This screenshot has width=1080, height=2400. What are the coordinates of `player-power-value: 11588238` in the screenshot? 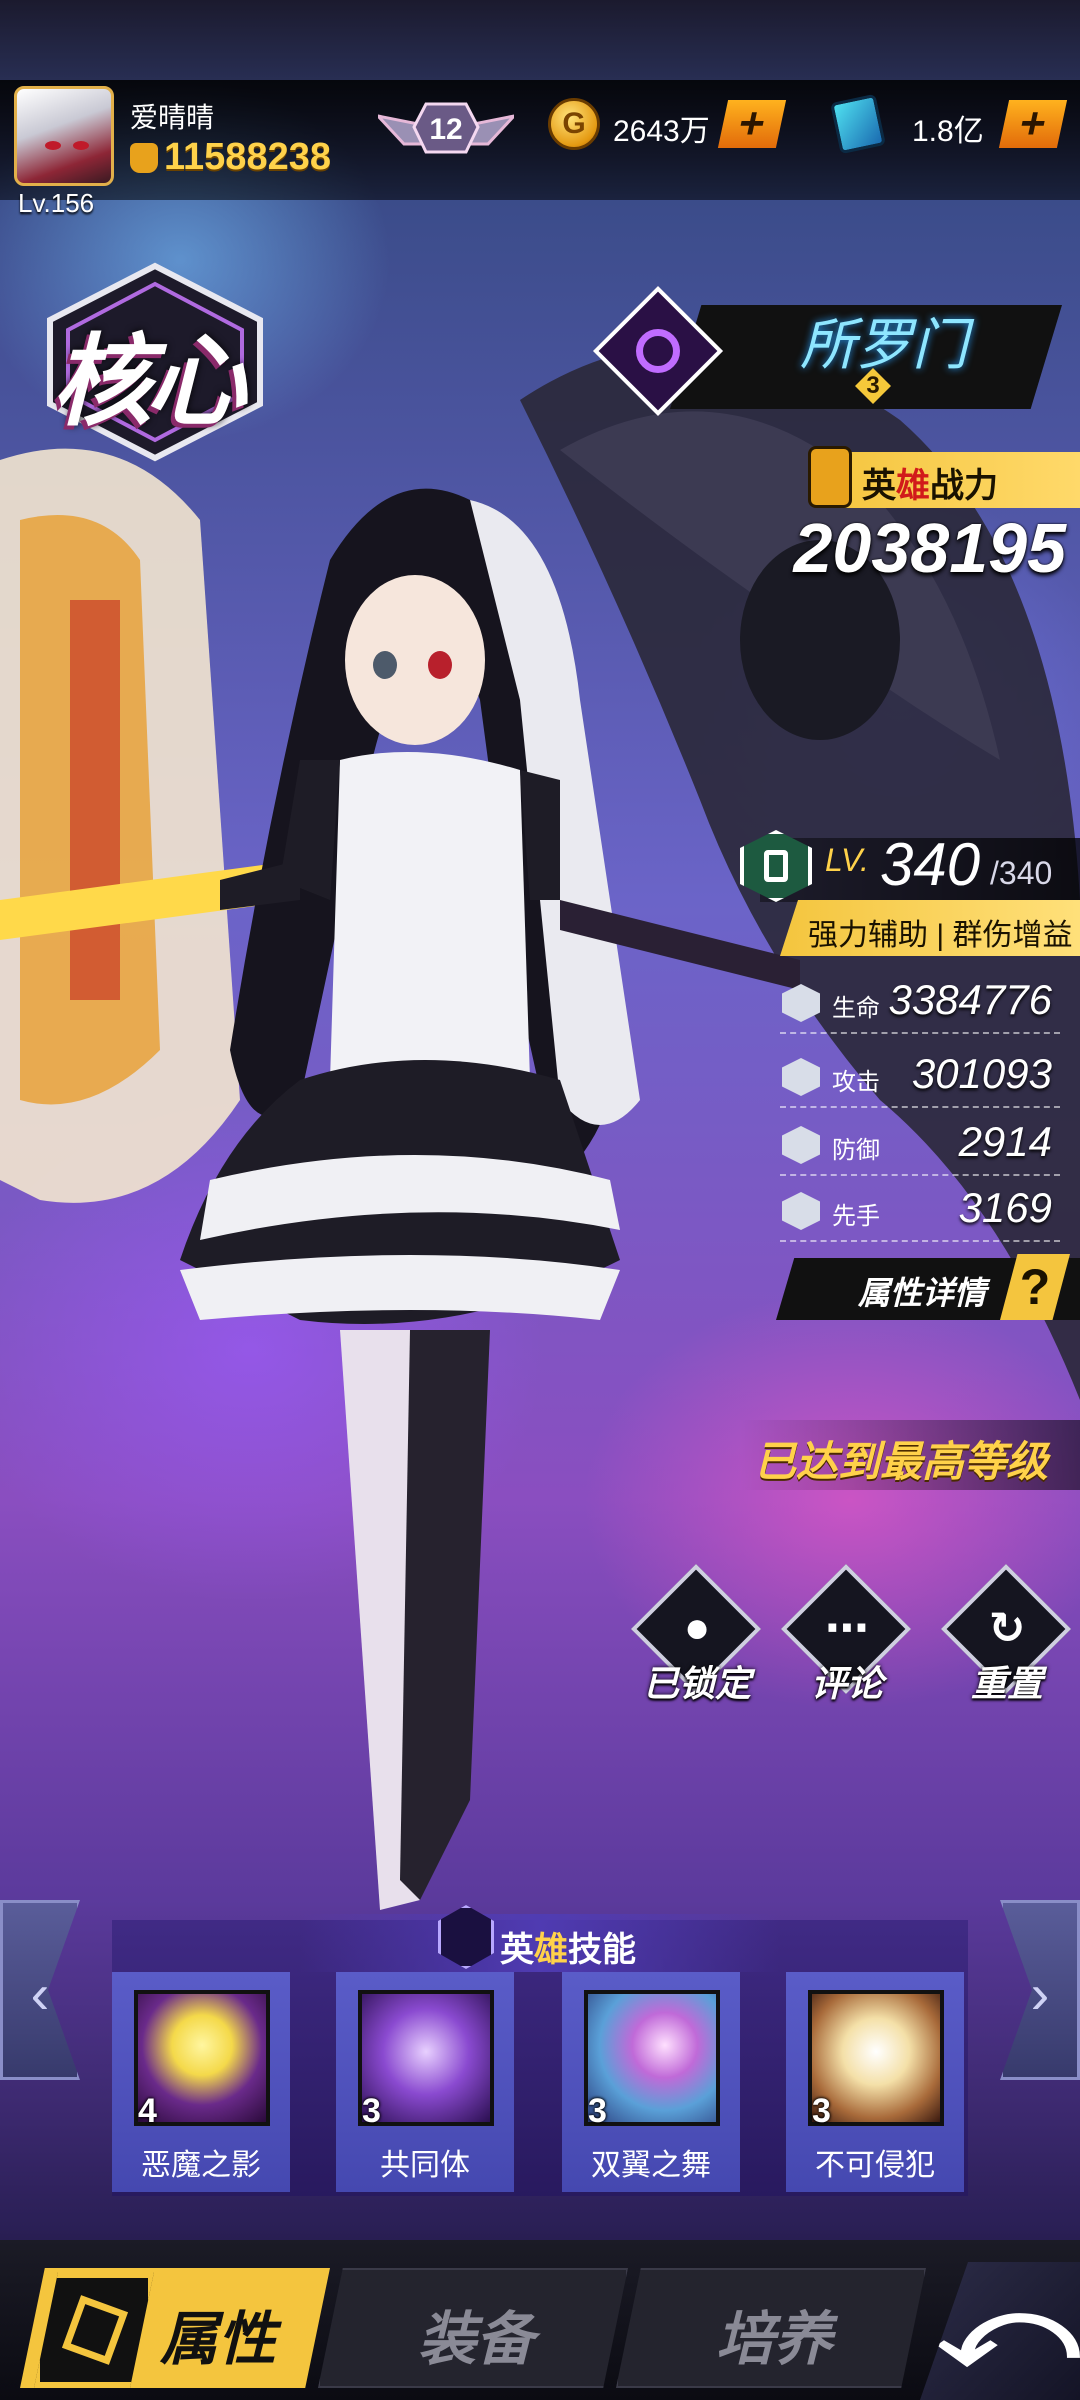 It's located at (247, 157).